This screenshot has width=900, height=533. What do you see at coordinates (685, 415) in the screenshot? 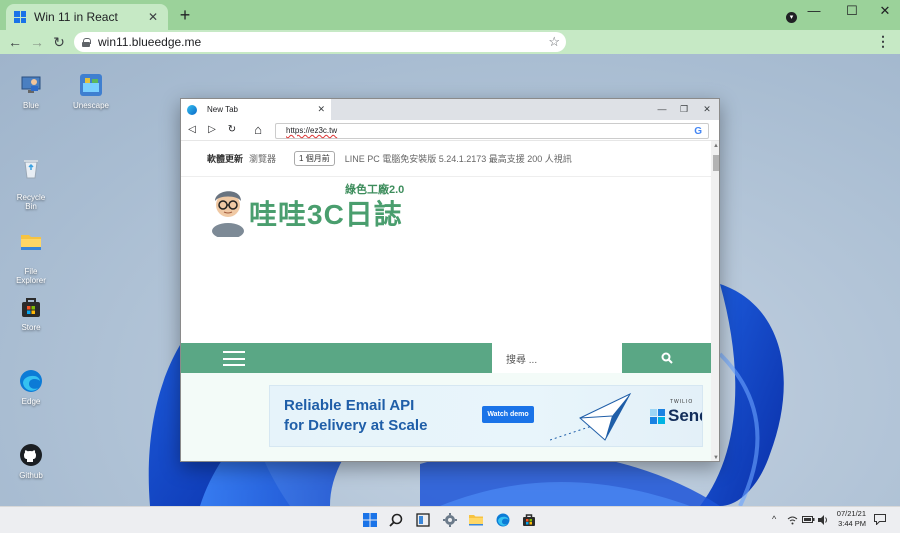
I see `ad-brand-text: Send` at bounding box center [685, 415].